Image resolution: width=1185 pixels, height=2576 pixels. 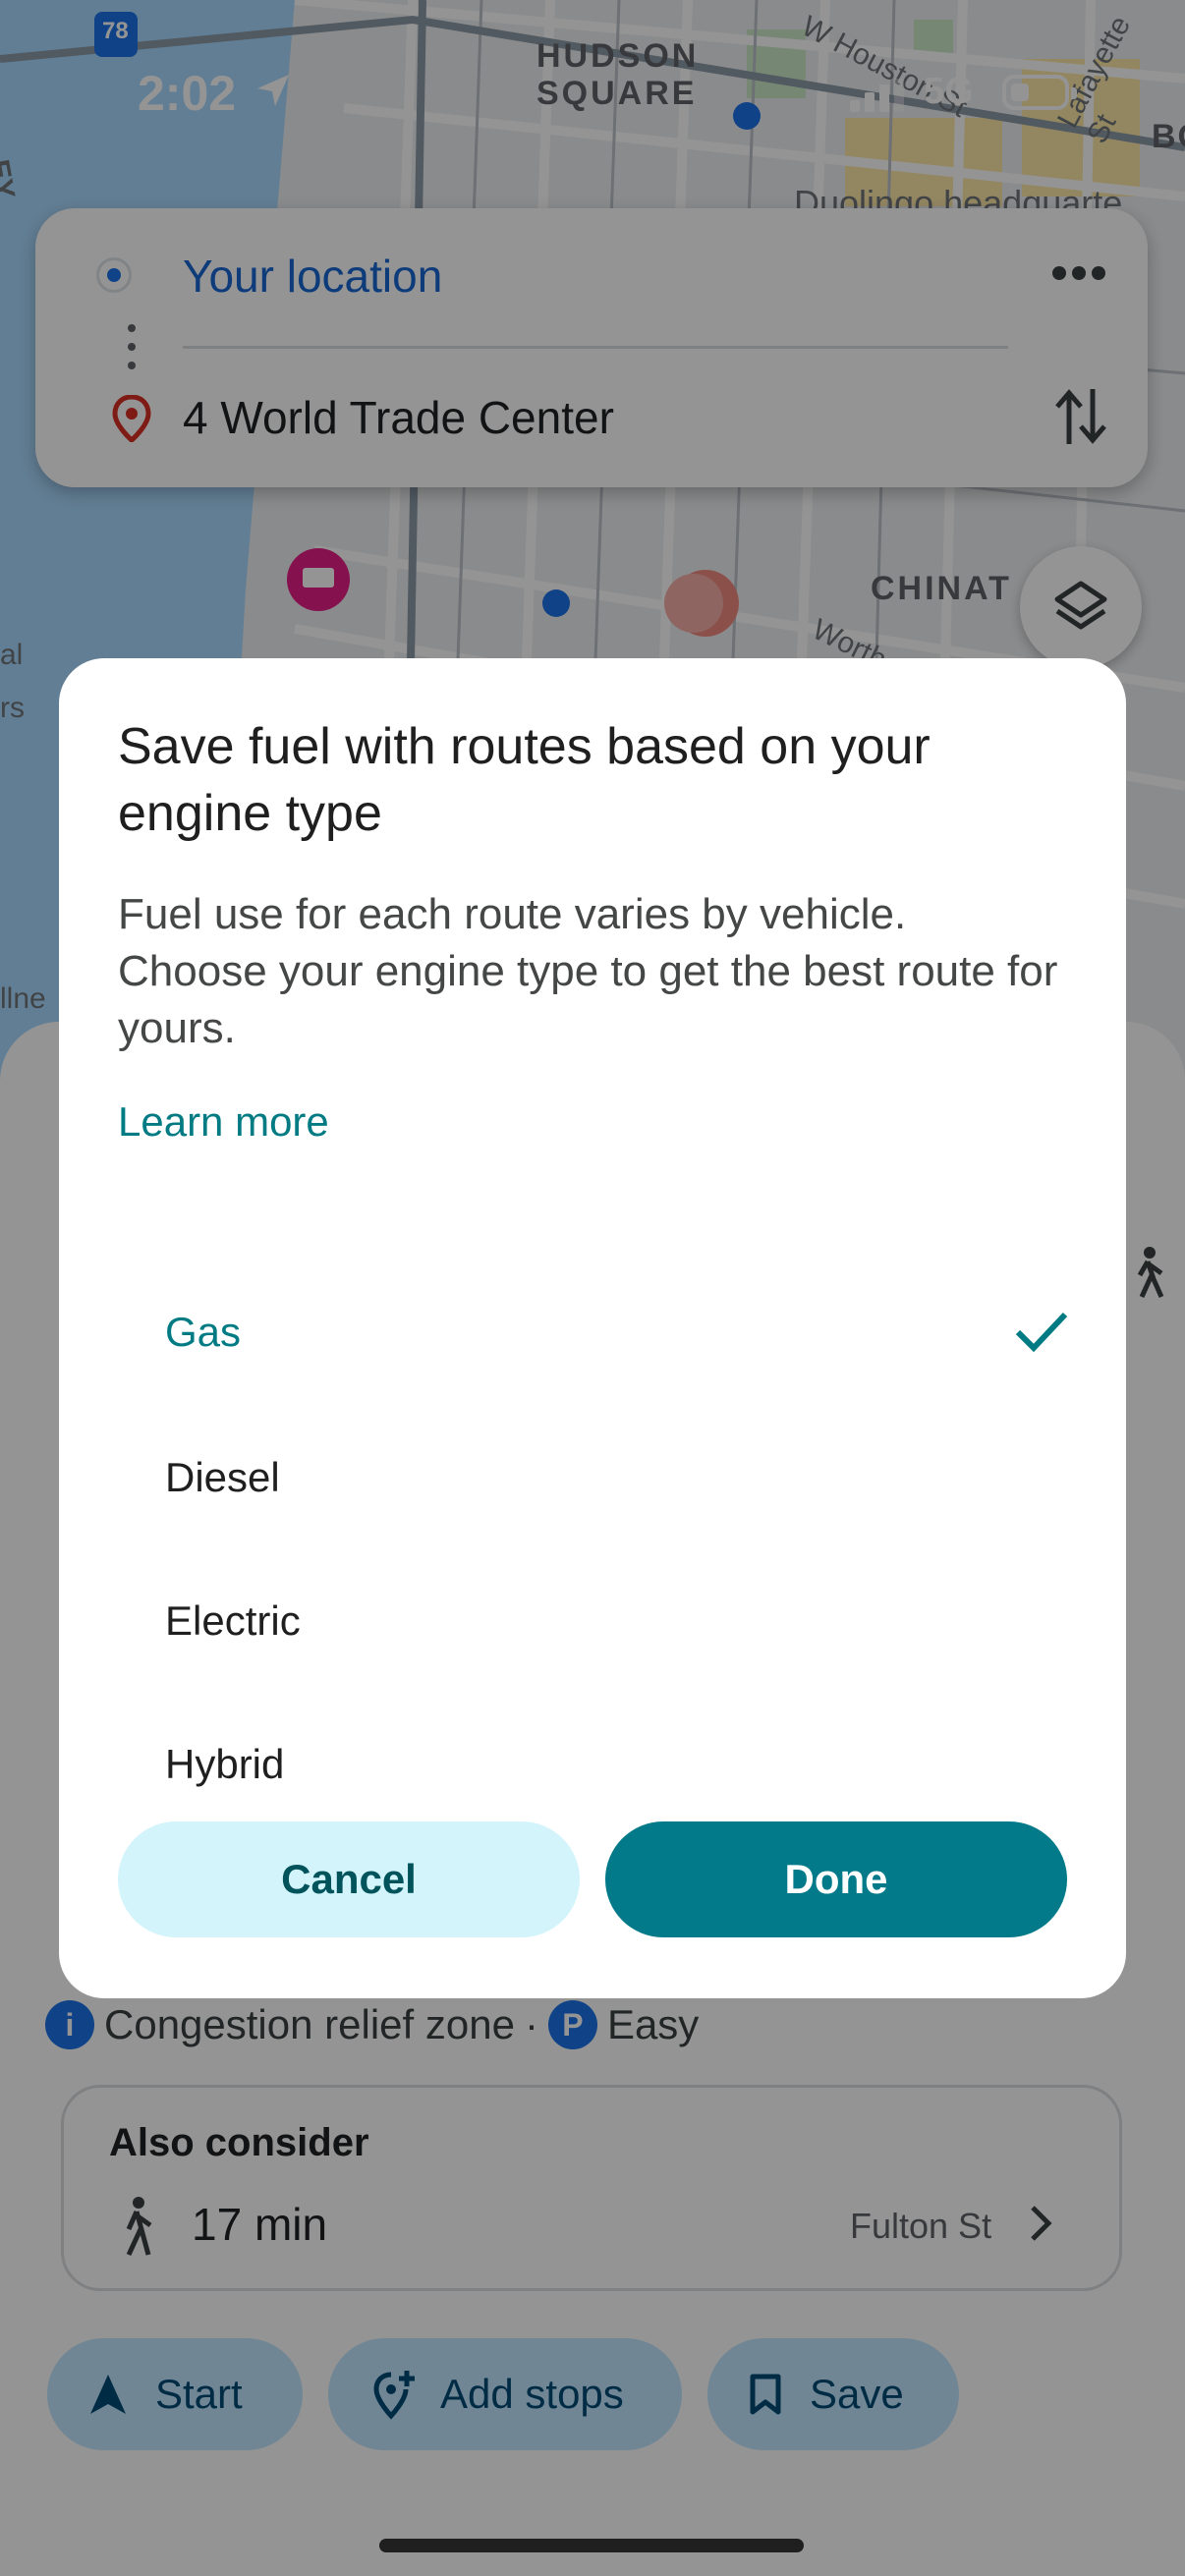 I want to click on home-indicator, so click(x=592, y=2545).